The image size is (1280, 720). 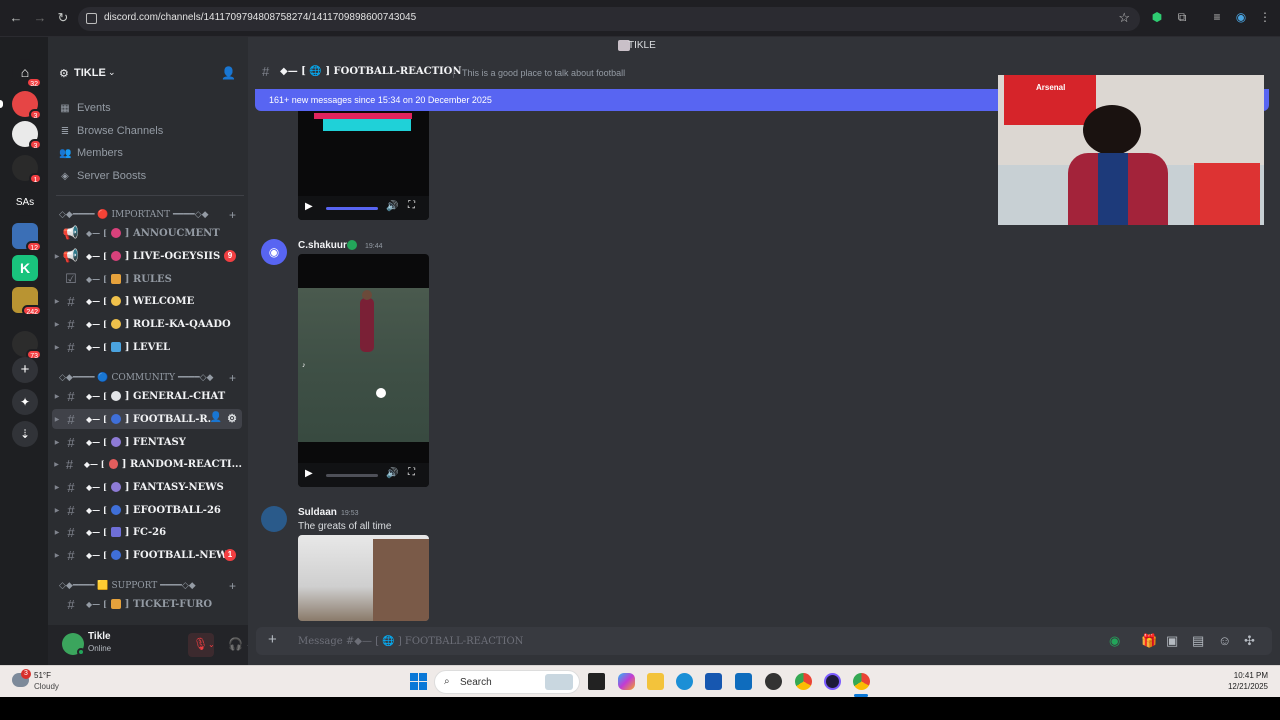 What do you see at coordinates (1198, 641) in the screenshot?
I see `sticker-icon: ▤` at bounding box center [1198, 641].